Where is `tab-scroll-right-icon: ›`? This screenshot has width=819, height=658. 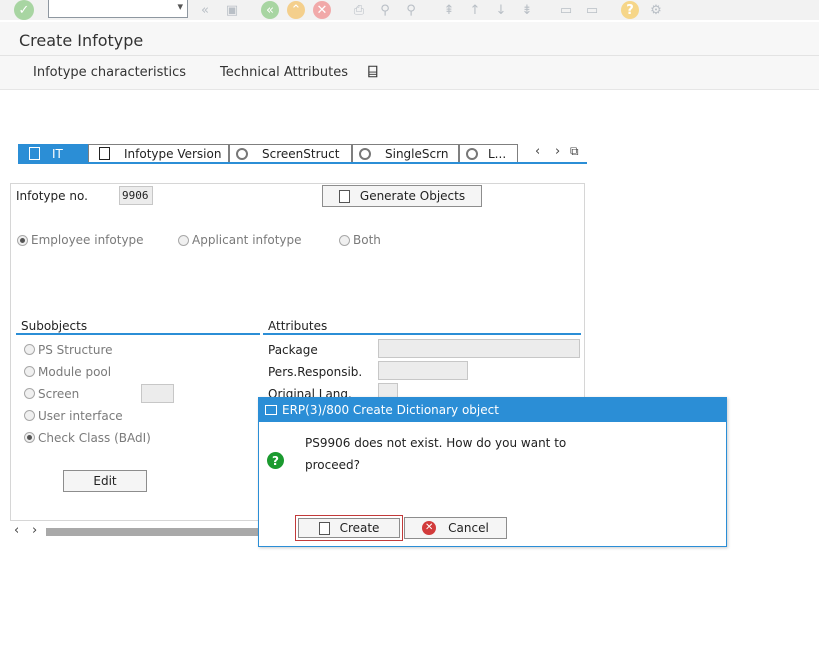
tab-scroll-right-icon: › is located at coordinates (557, 151).